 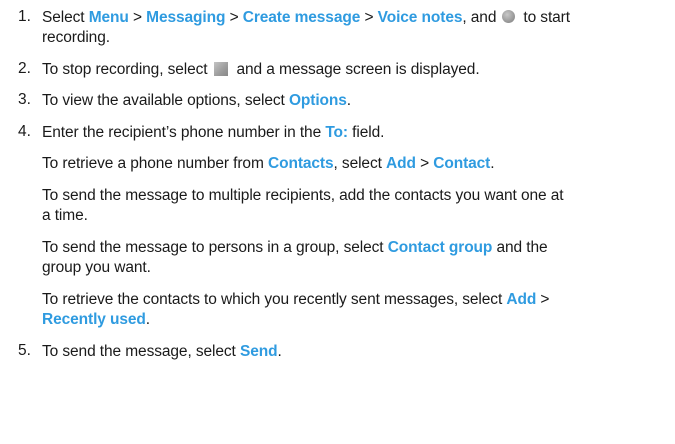 I want to click on step-4-paragraph-group-line-2: group you want., so click(x=96, y=267).